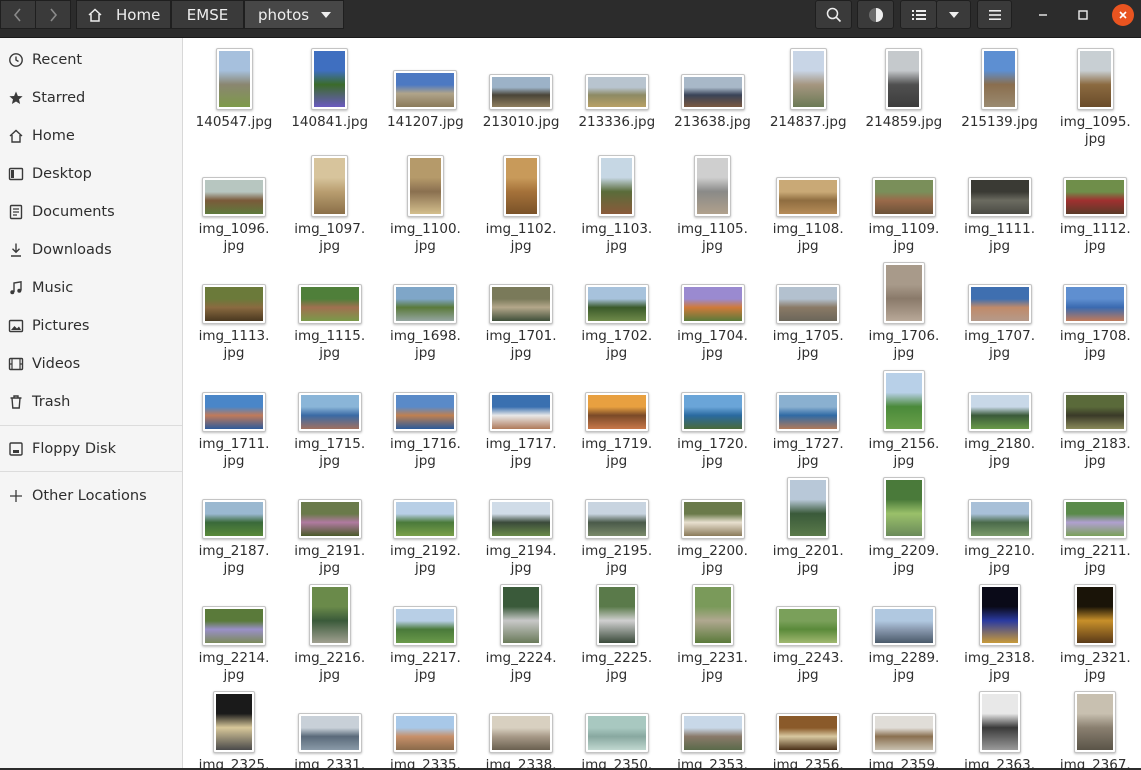  Describe the element at coordinates (521, 614) in the screenshot. I see `thumbnail-frame` at that location.